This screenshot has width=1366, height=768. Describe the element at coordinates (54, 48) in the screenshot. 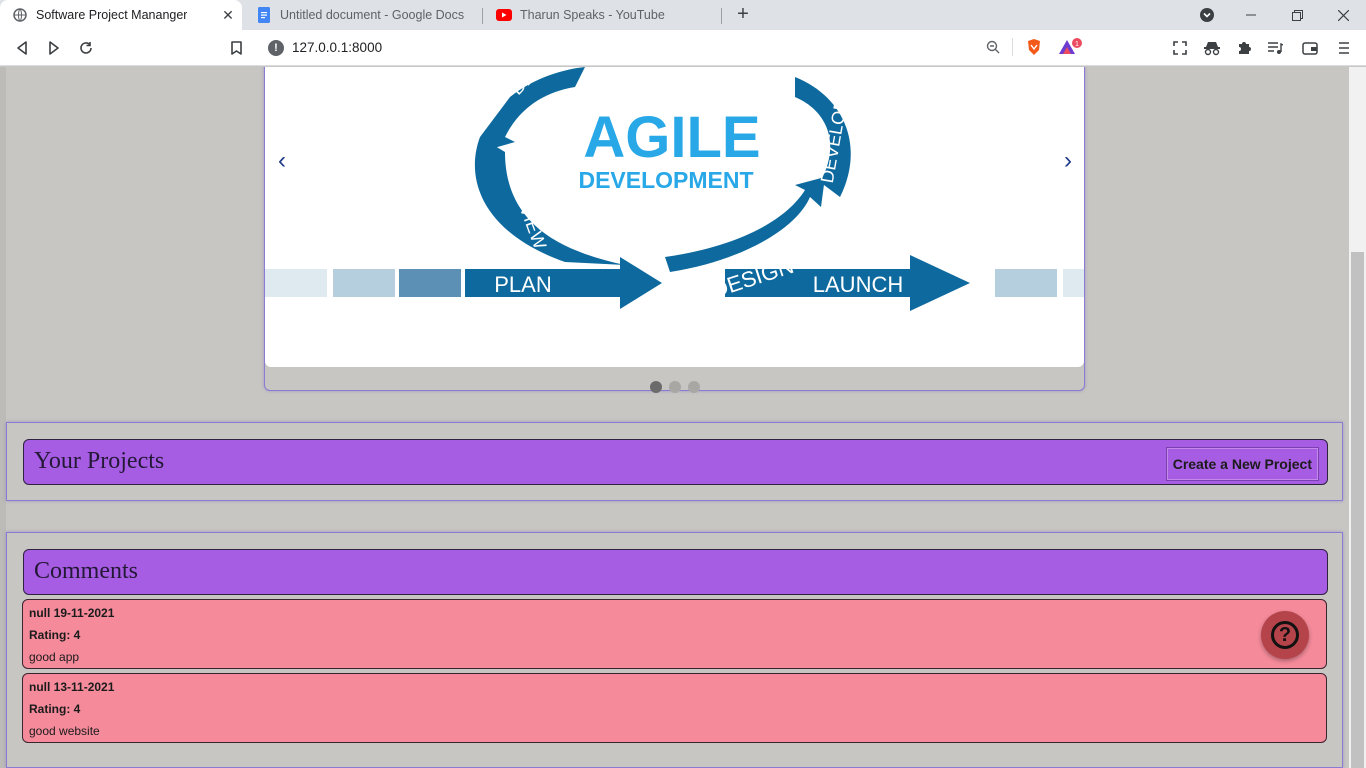

I see `forward-icon` at that location.